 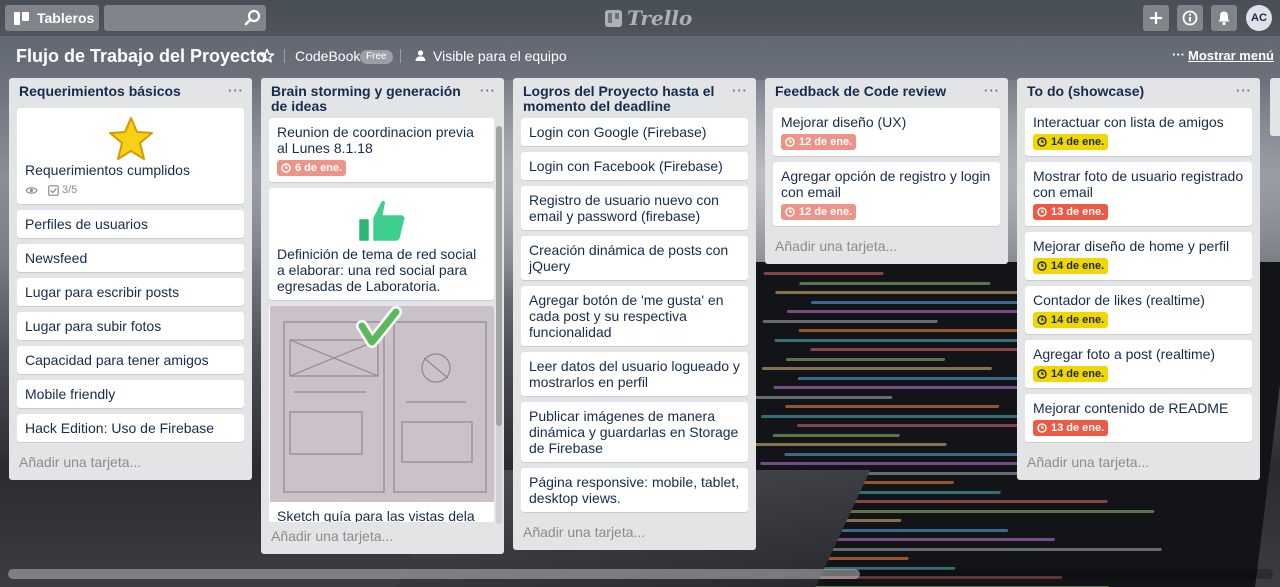 I want to click on top-header: Tableros Trello AC, so click(x=640, y=18).